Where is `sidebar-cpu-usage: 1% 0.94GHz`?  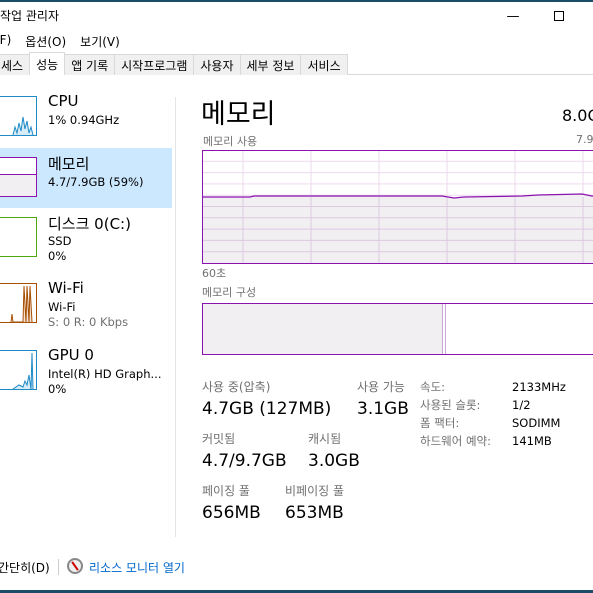
sidebar-cpu-usage: 1% 0.94GHz is located at coordinates (84, 120).